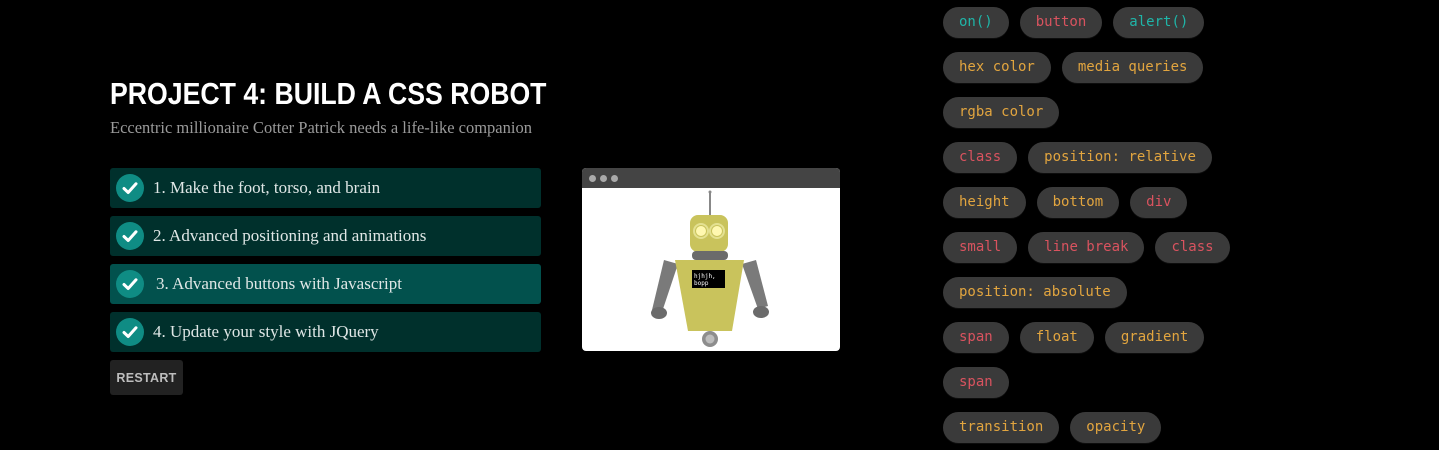  I want to click on robot-left-arm, so click(665, 286).